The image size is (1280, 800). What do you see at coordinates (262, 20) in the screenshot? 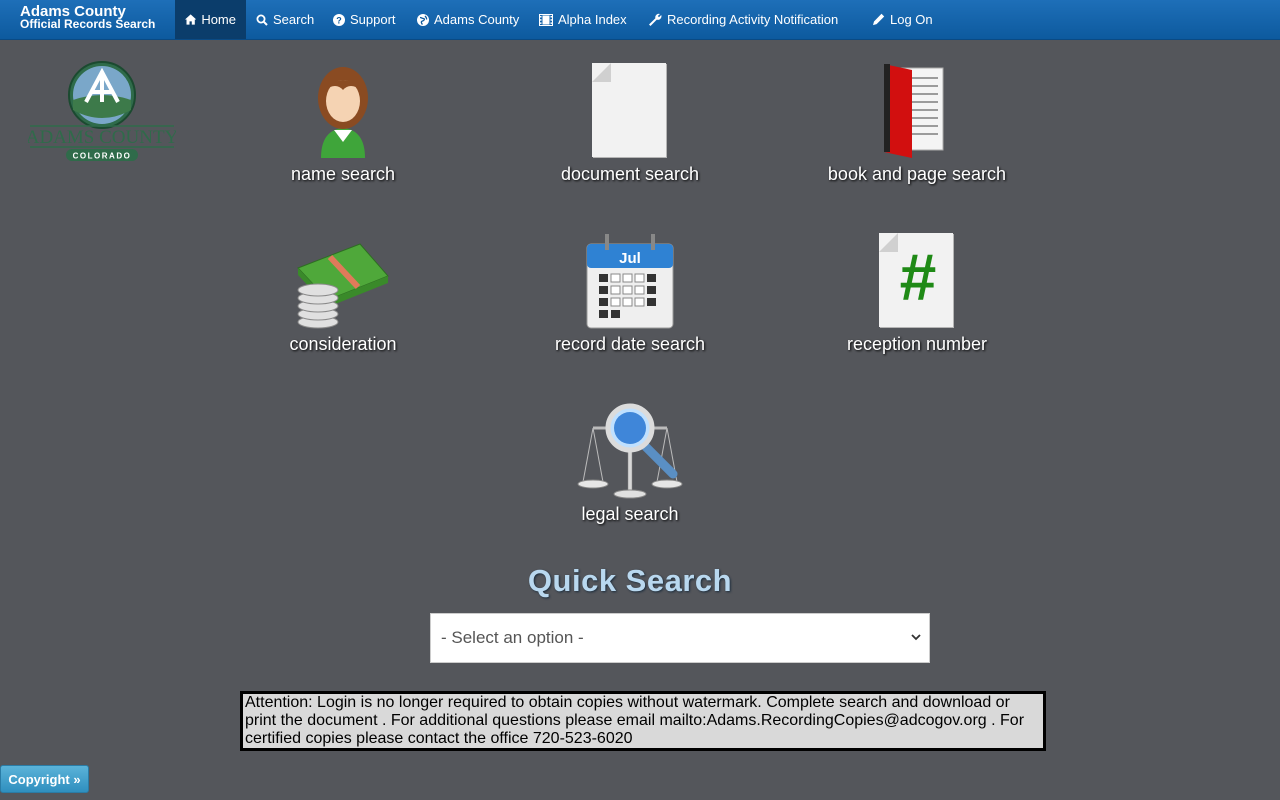
I see `search-icon` at bounding box center [262, 20].